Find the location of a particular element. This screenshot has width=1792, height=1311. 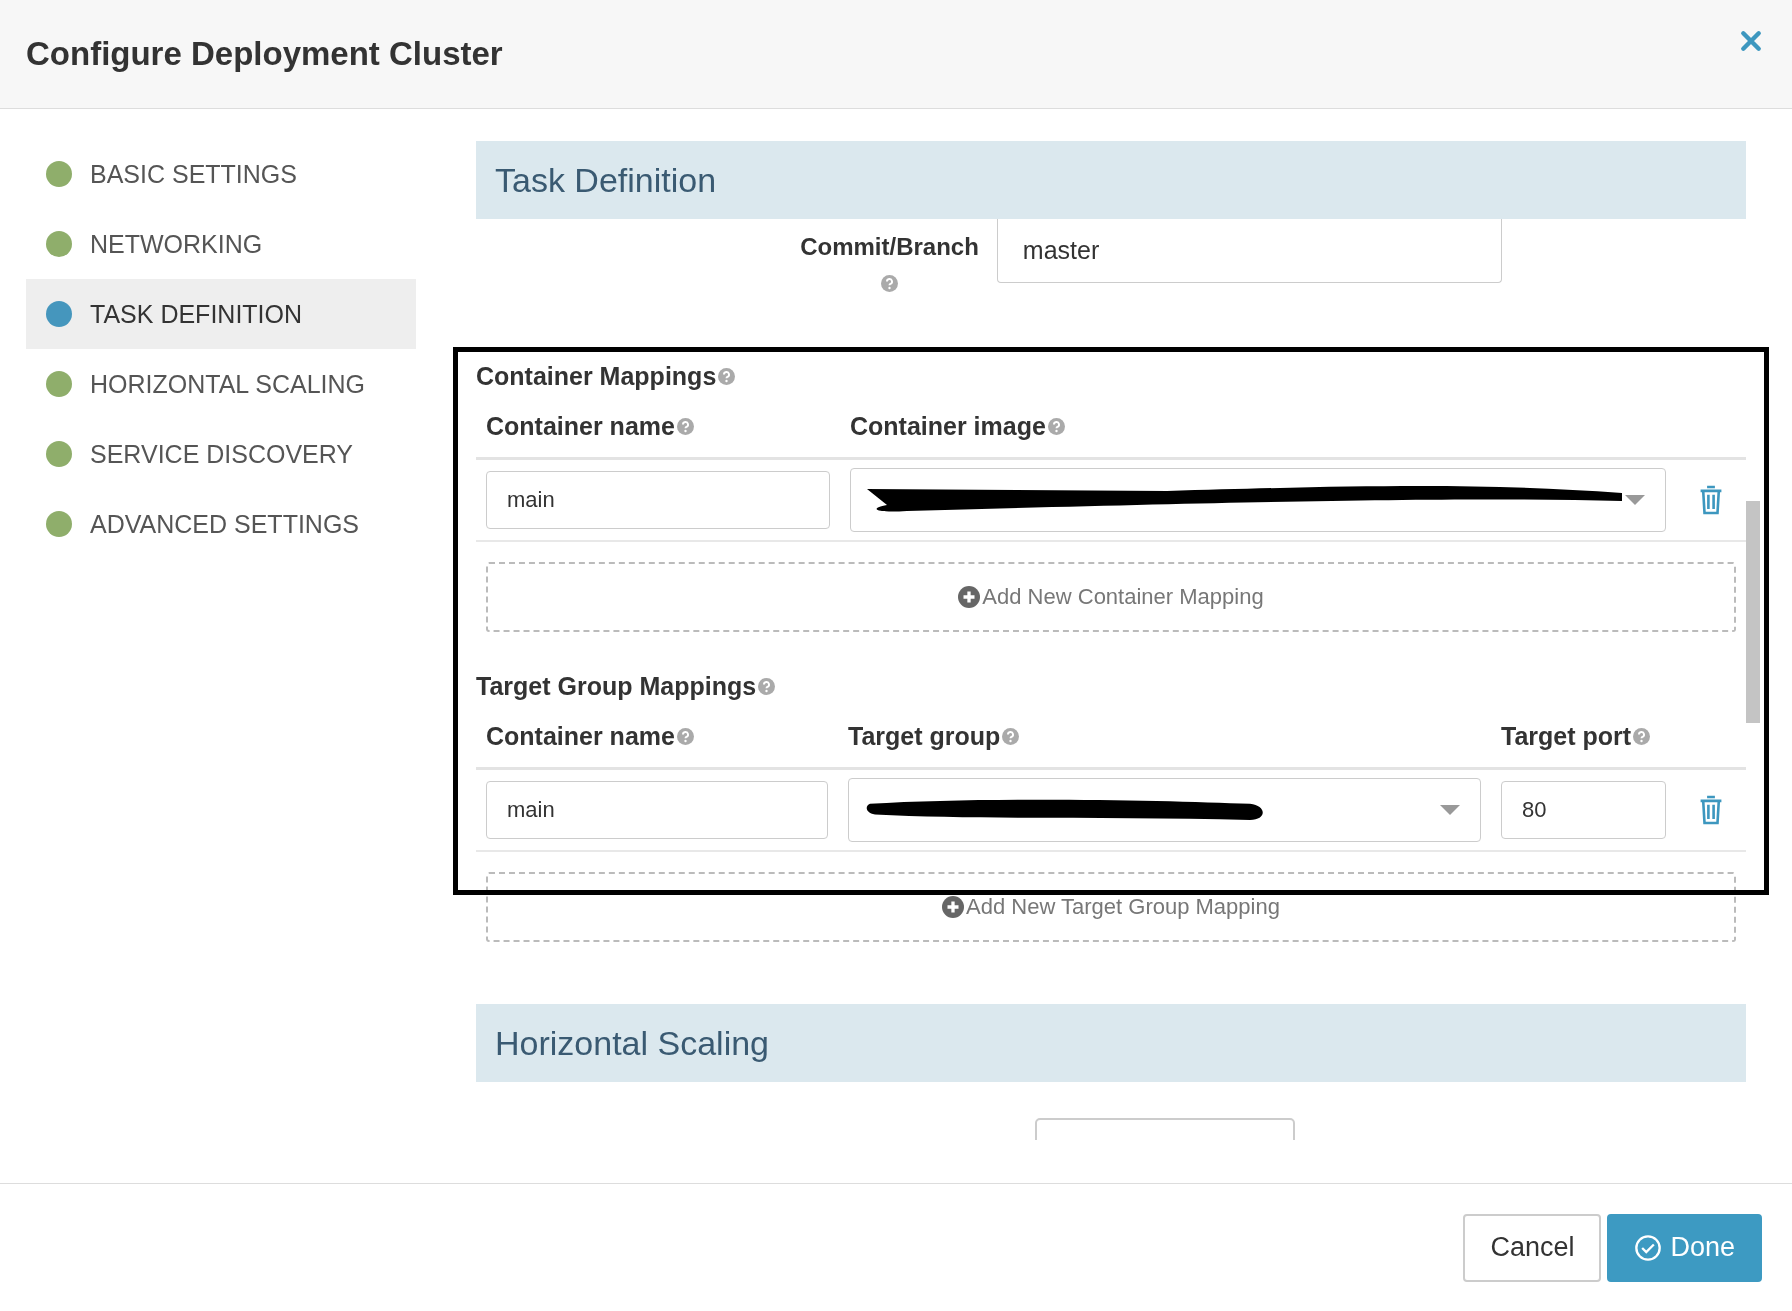

add-target-group-mapping-button: Add New Target Group Mapping is located at coordinates (1111, 907).